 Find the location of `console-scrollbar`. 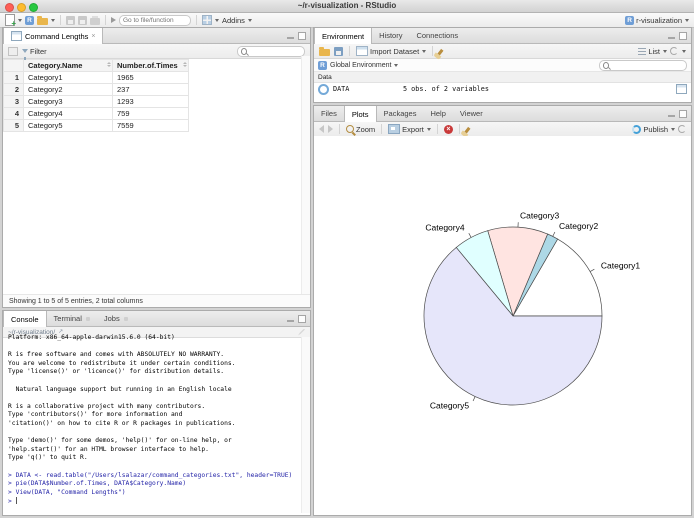

console-scrollbar is located at coordinates (305, 425).